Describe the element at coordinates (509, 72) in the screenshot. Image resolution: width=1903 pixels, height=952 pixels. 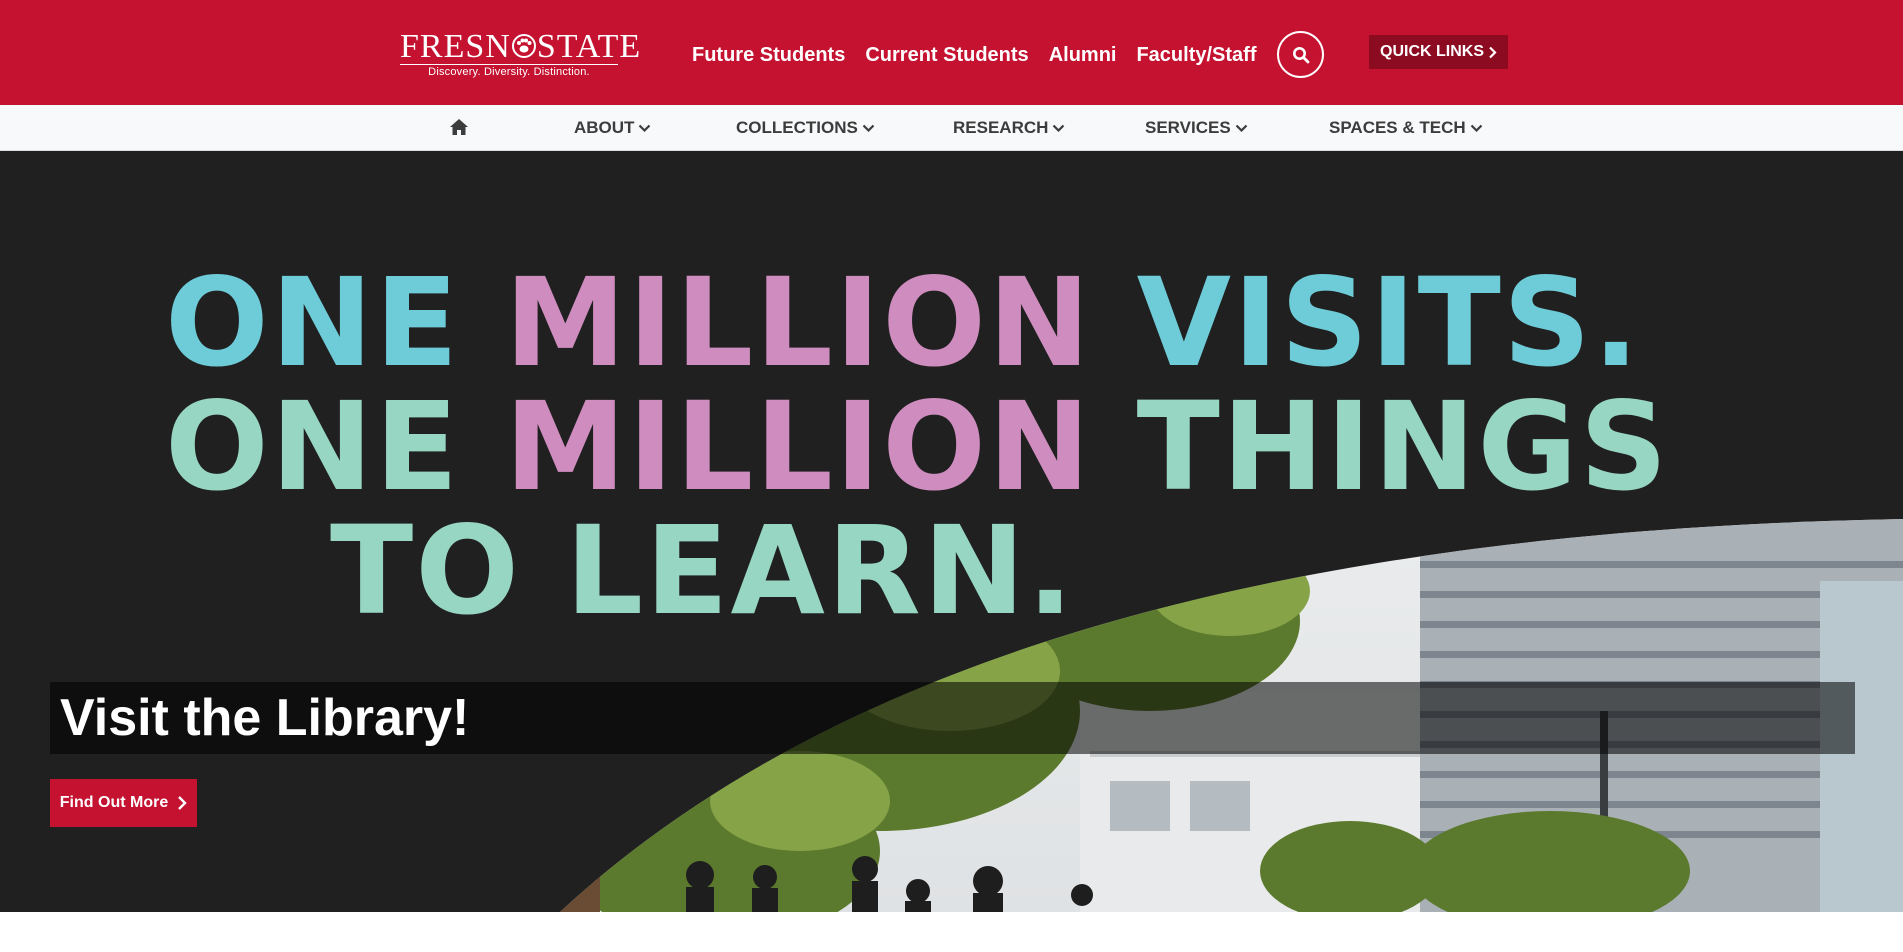
I see `logo-tagline: Discovery. Diversity. Distinction.` at that location.